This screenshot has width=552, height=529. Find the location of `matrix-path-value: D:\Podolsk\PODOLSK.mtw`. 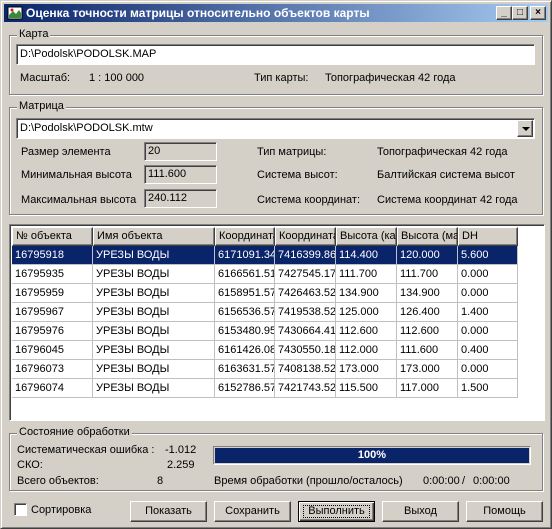

matrix-path-value: D:\Podolsk\PODOLSK.mtw is located at coordinates (86, 128).